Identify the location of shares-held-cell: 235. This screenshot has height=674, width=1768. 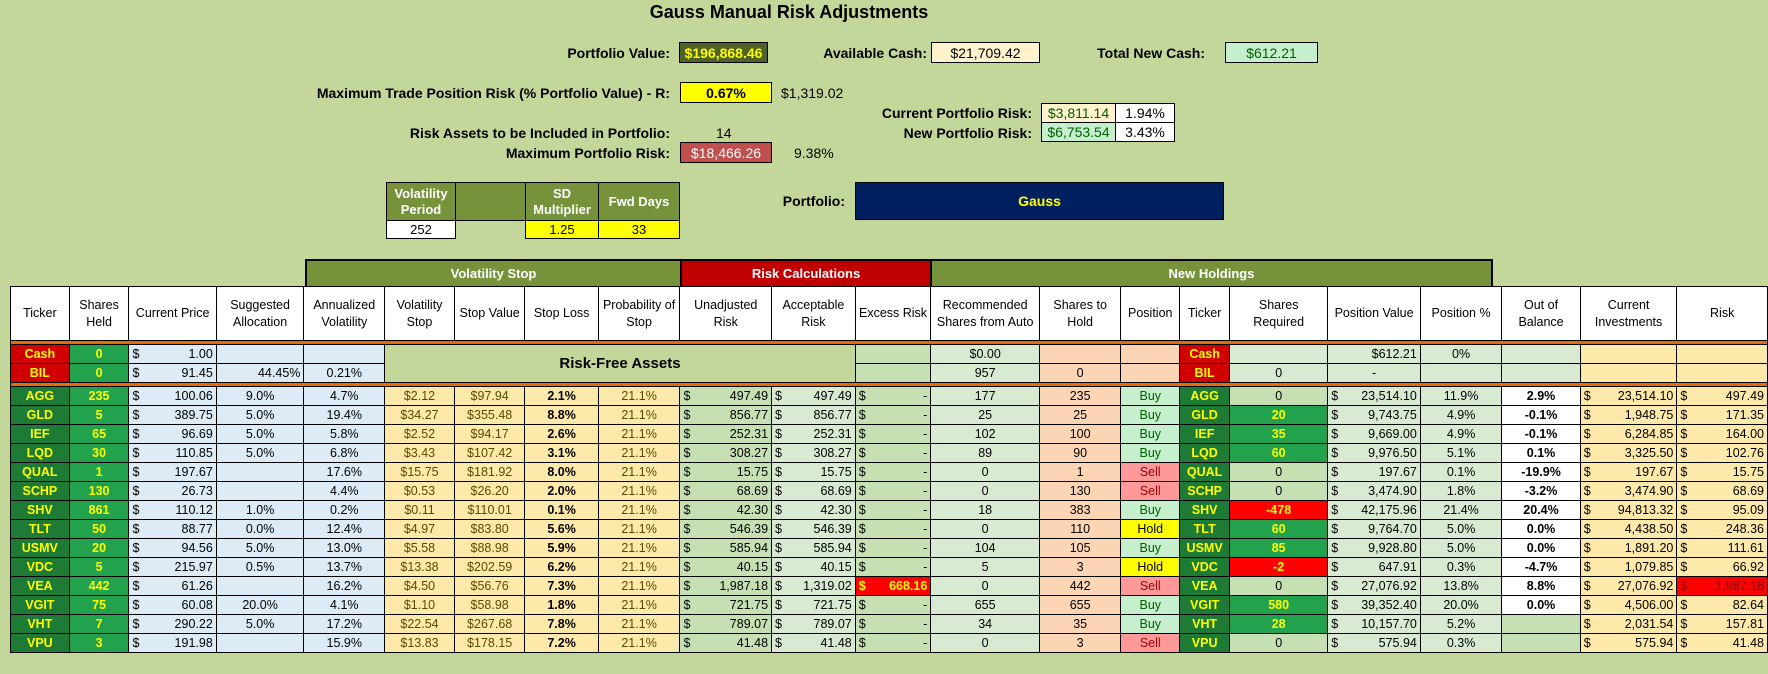
(99, 396).